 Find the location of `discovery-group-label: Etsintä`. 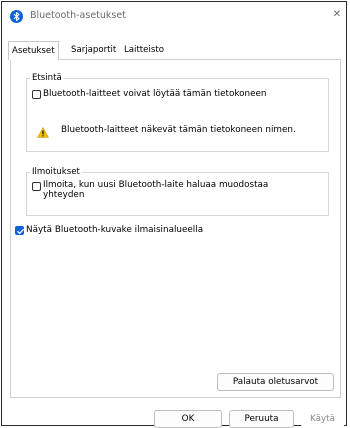

discovery-group-label: Etsintä is located at coordinates (47, 78).